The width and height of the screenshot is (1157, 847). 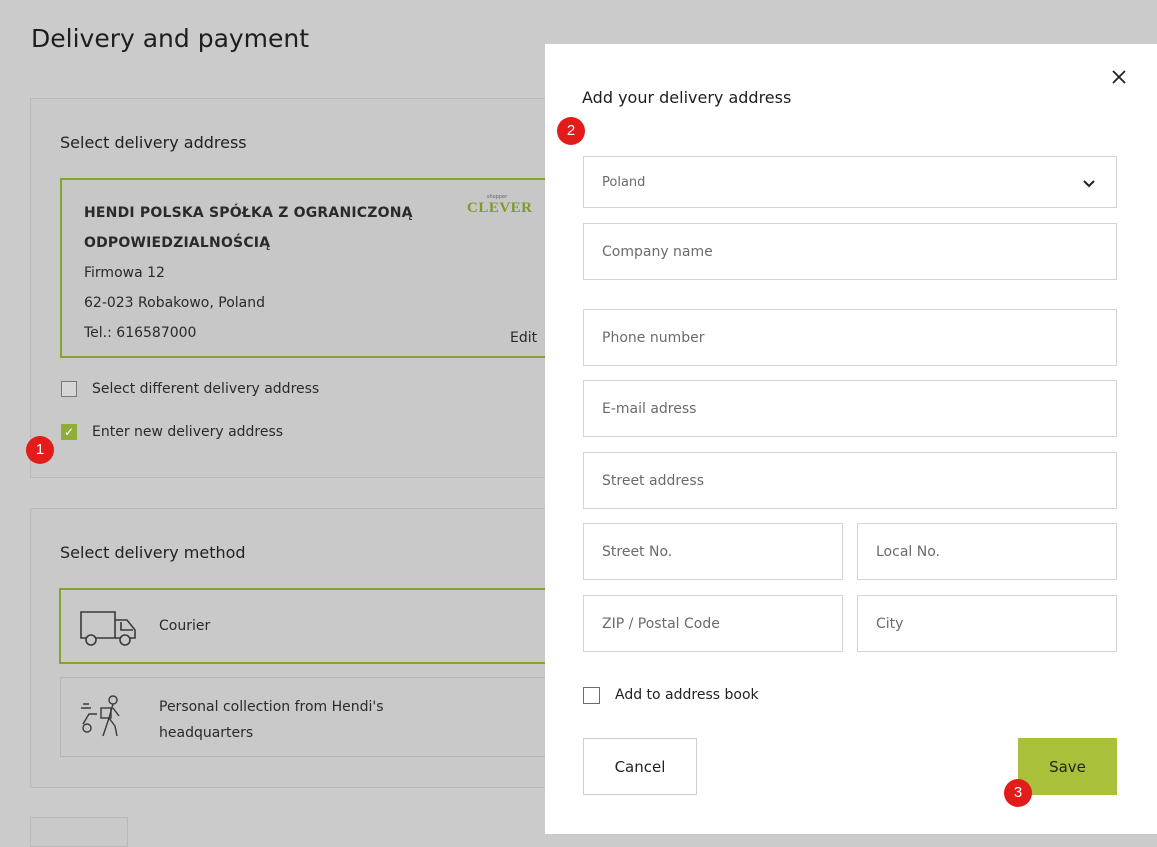 I want to click on modal-title: Add your delivery address, so click(x=687, y=97).